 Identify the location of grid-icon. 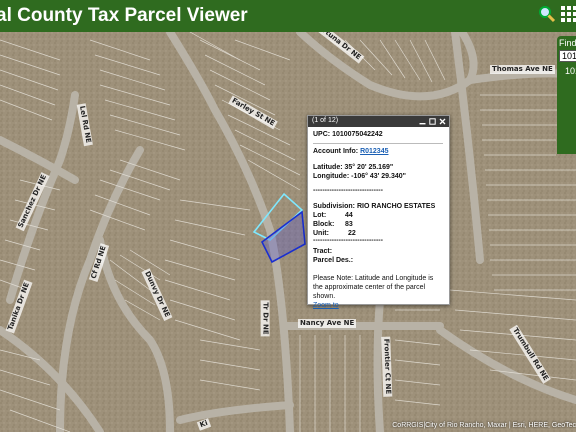
(568, 14).